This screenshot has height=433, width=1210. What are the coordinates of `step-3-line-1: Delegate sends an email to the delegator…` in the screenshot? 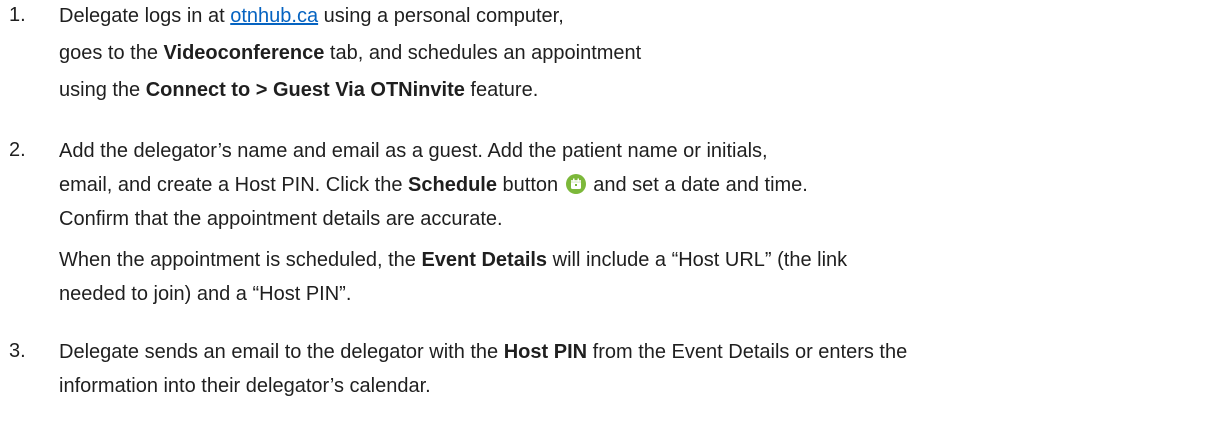 It's located at (483, 352).